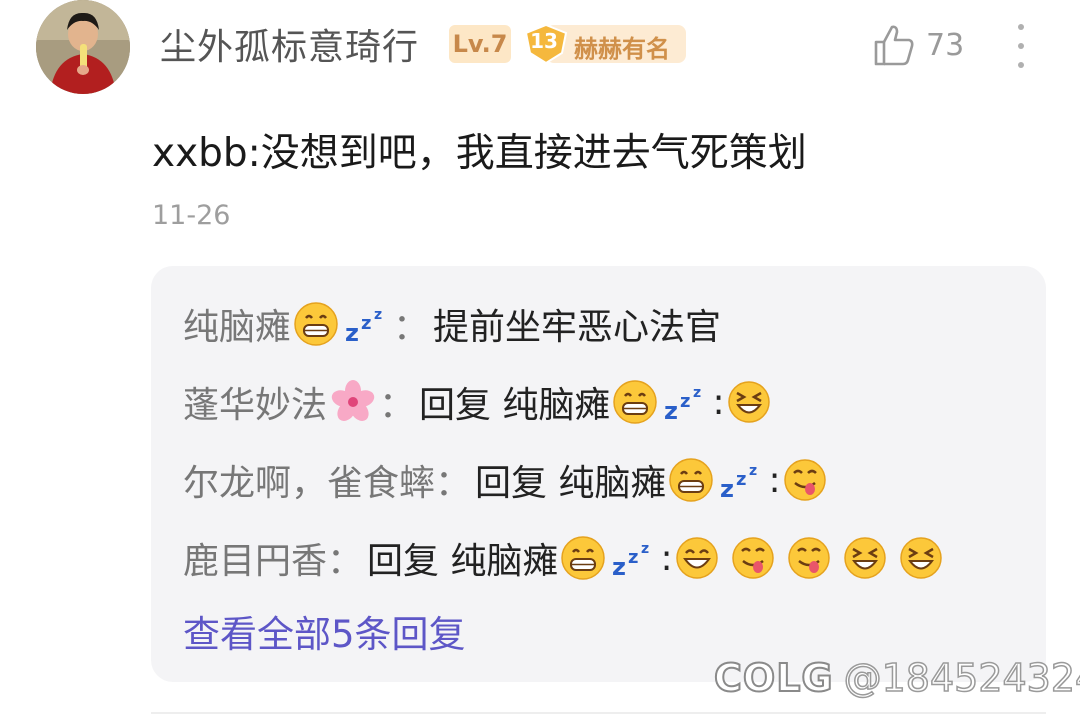 The height and width of the screenshot is (720, 1080). Describe the element at coordinates (255, 402) in the screenshot. I see `reply-author: 蓬华妙法` at that location.